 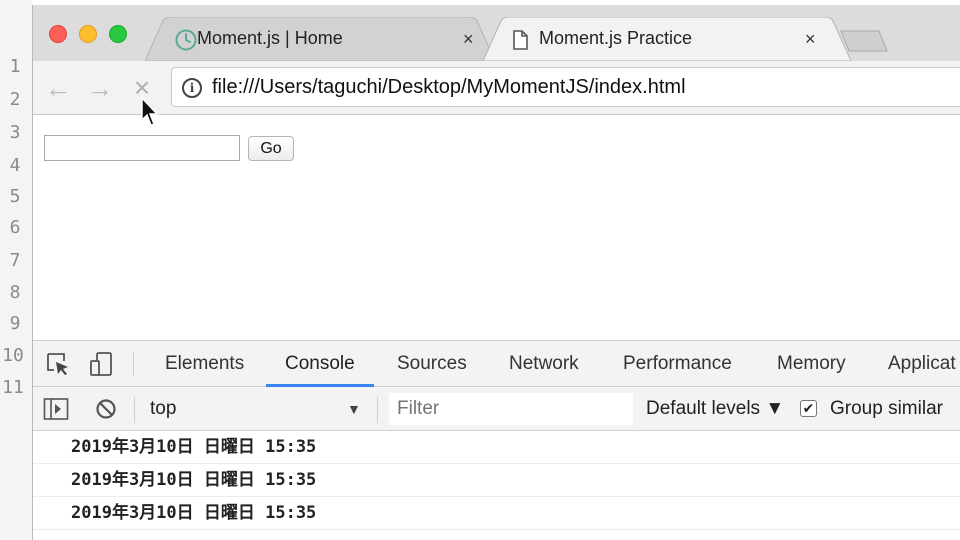 What do you see at coordinates (15, 292) in the screenshot?
I see `line-number: 8` at bounding box center [15, 292].